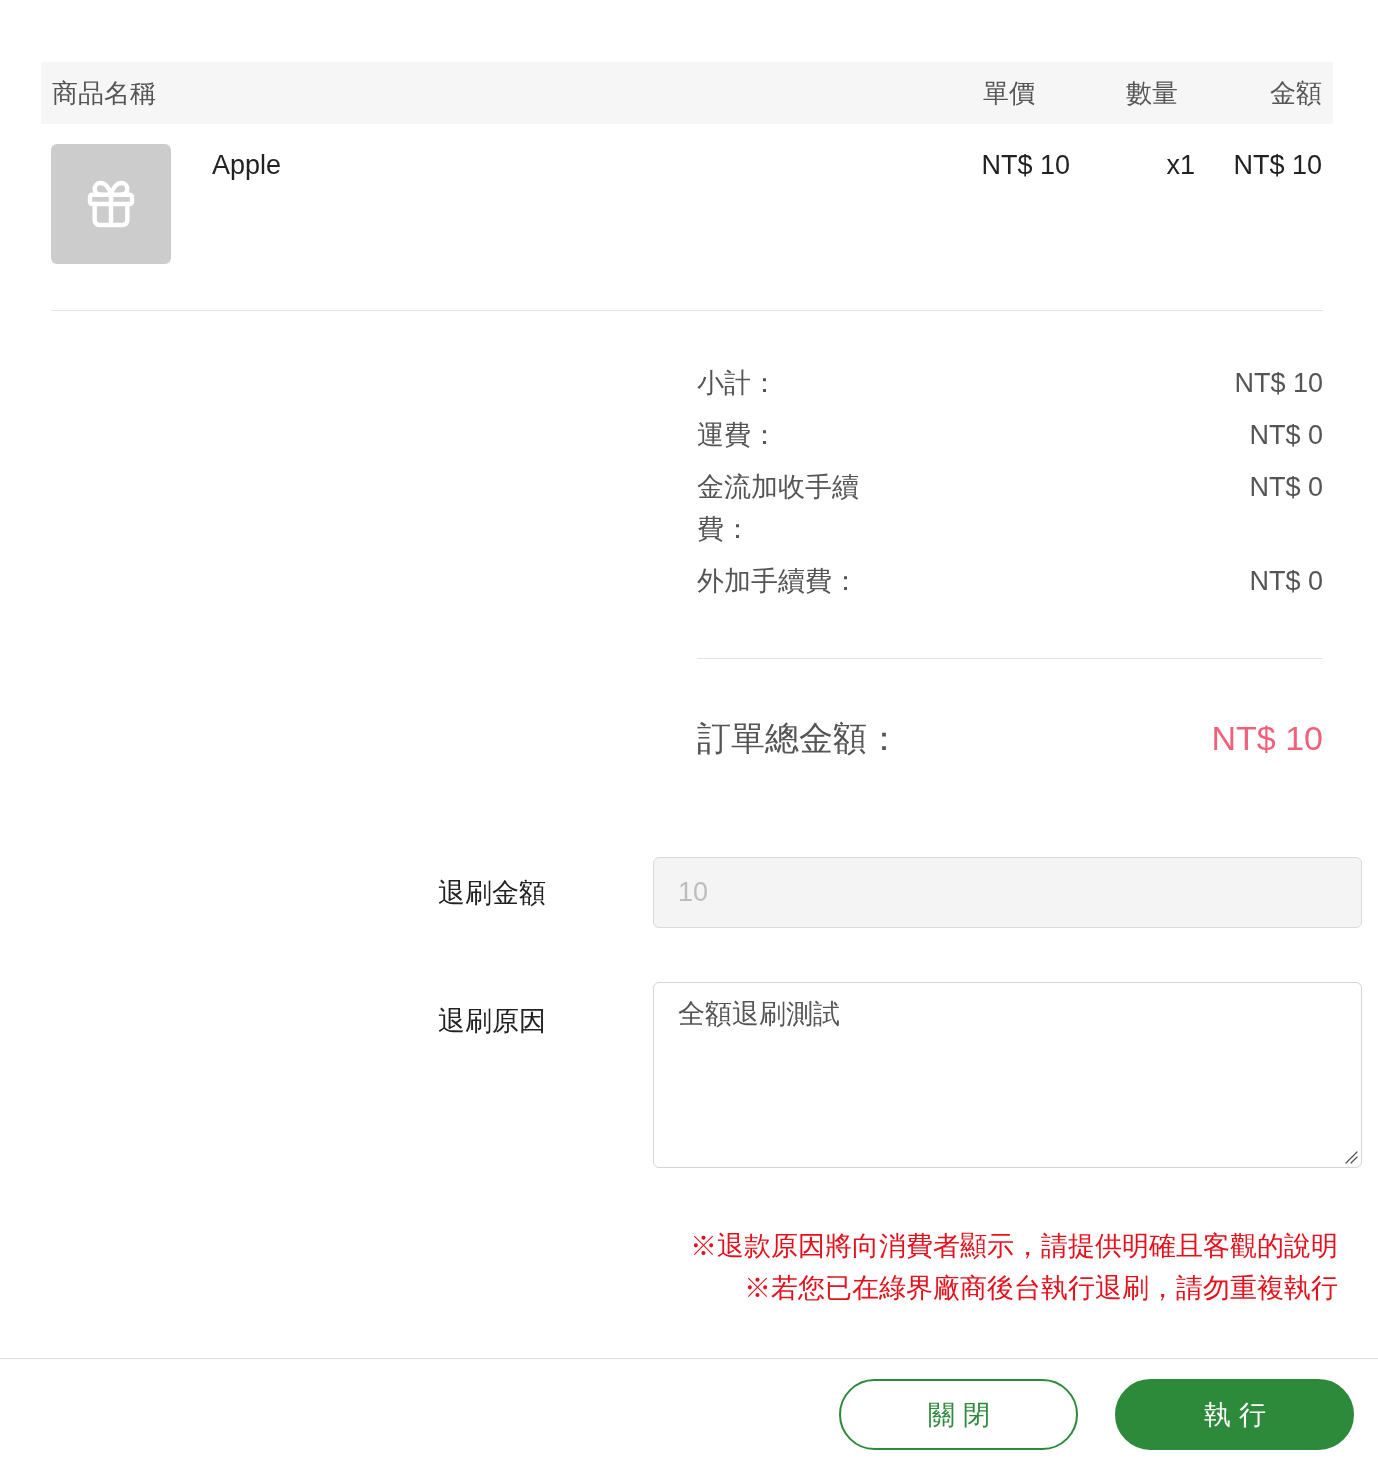 Image resolution: width=1378 pixels, height=1466 pixels. Describe the element at coordinates (799, 738) in the screenshot. I see `order-total-label: 訂單總金額：` at that location.